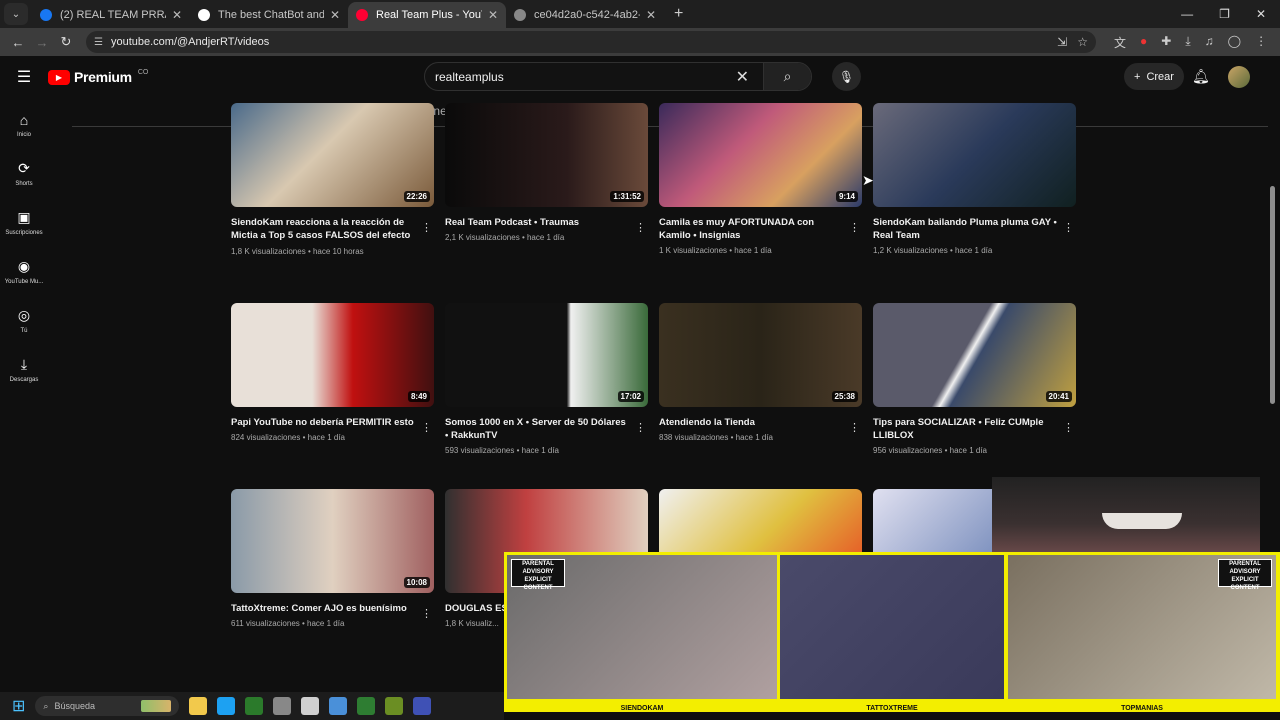 Image resolution: width=1280 pixels, height=720 pixels. Describe the element at coordinates (24, 320) in the screenshot. I see `rail-item: ◎ Tú` at that location.